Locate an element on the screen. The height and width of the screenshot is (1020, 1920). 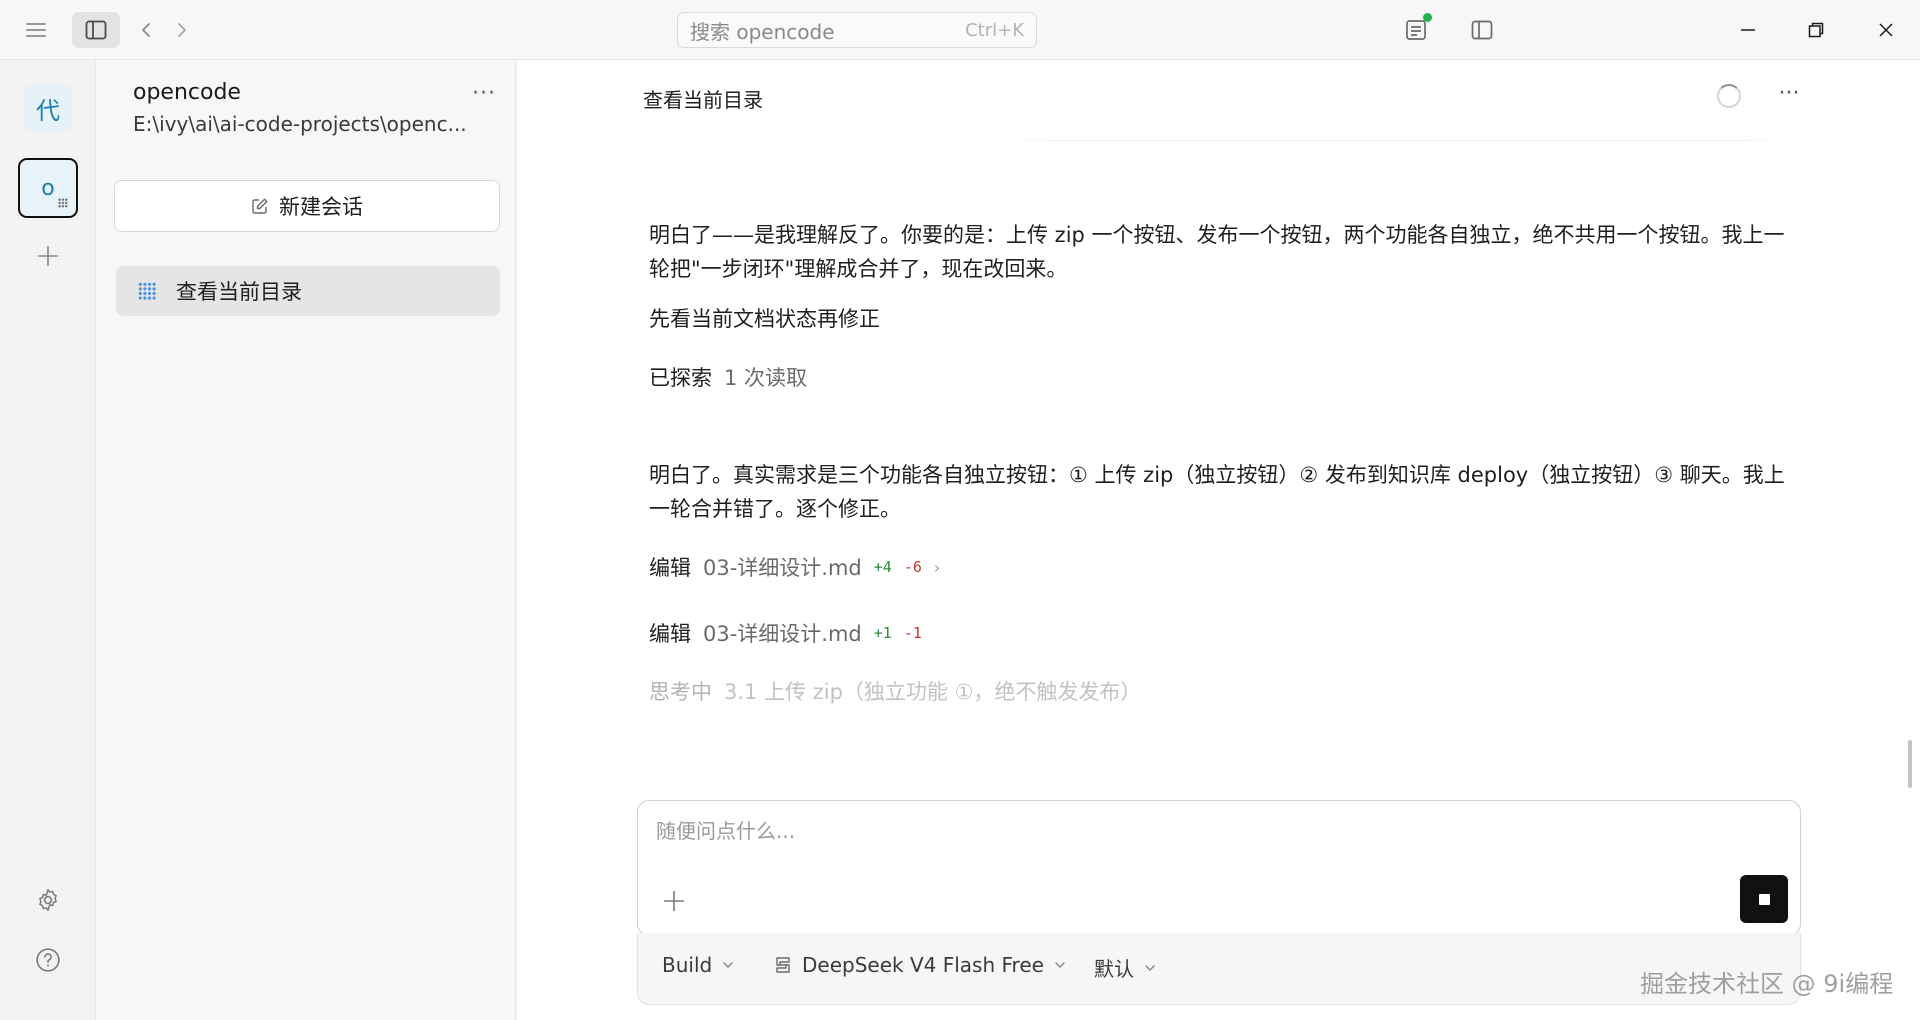
chevron-left-icon is located at coordinates (146, 30).